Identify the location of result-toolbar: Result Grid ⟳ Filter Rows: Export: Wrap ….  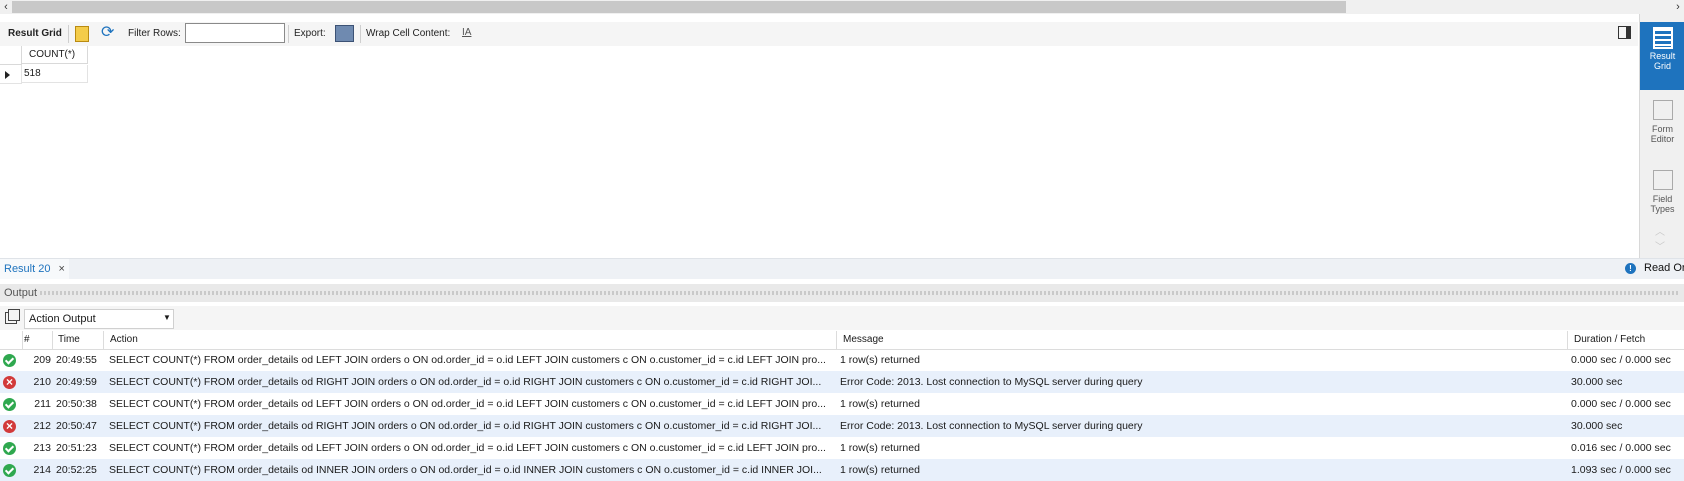
(819, 34).